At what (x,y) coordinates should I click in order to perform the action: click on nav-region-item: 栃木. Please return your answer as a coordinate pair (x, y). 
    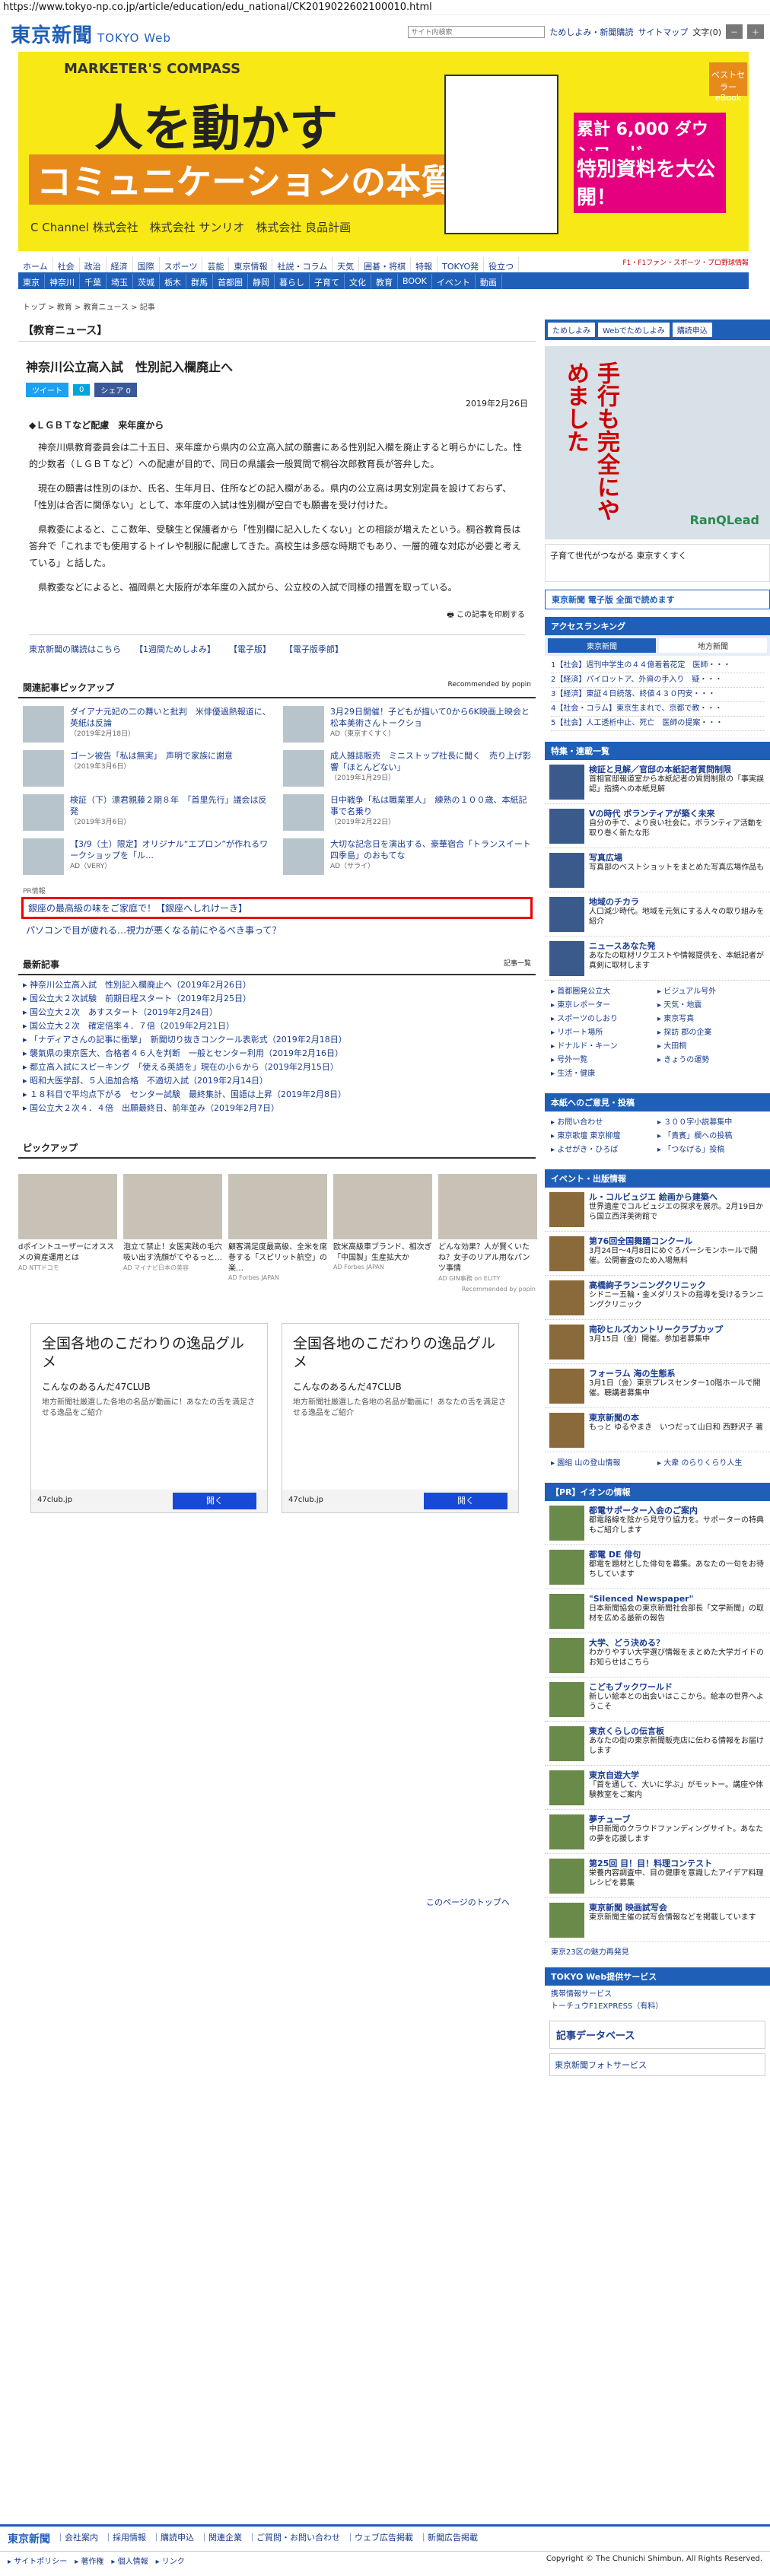
    Looking at the image, I should click on (173, 281).